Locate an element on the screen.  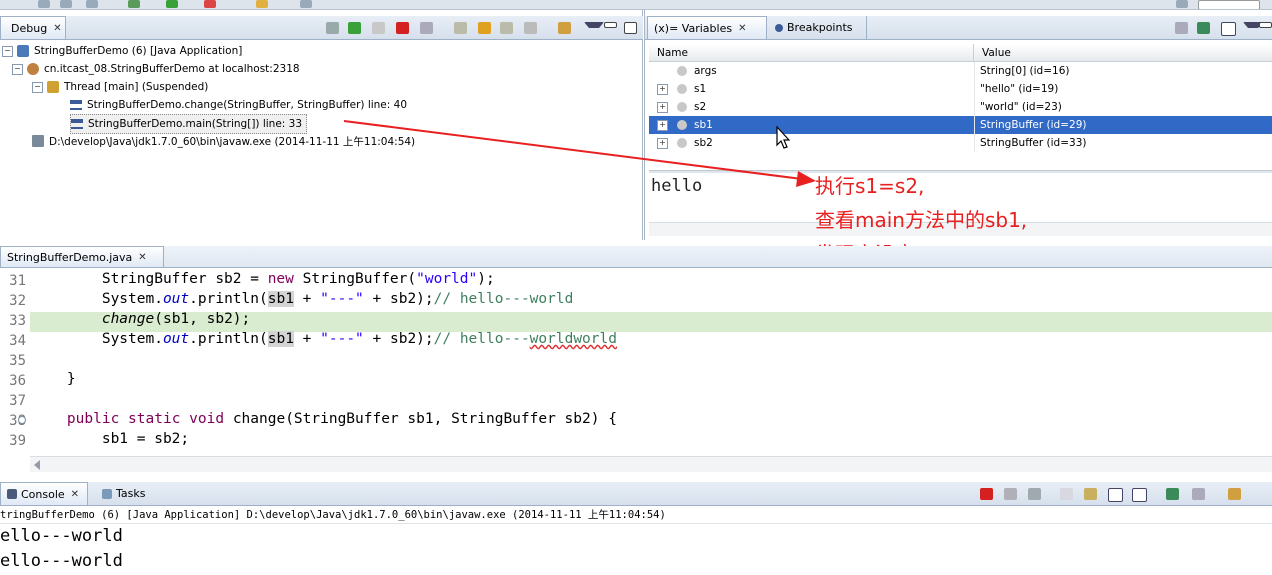
tab-tasks: Tasks is located at coordinates (126, 493).